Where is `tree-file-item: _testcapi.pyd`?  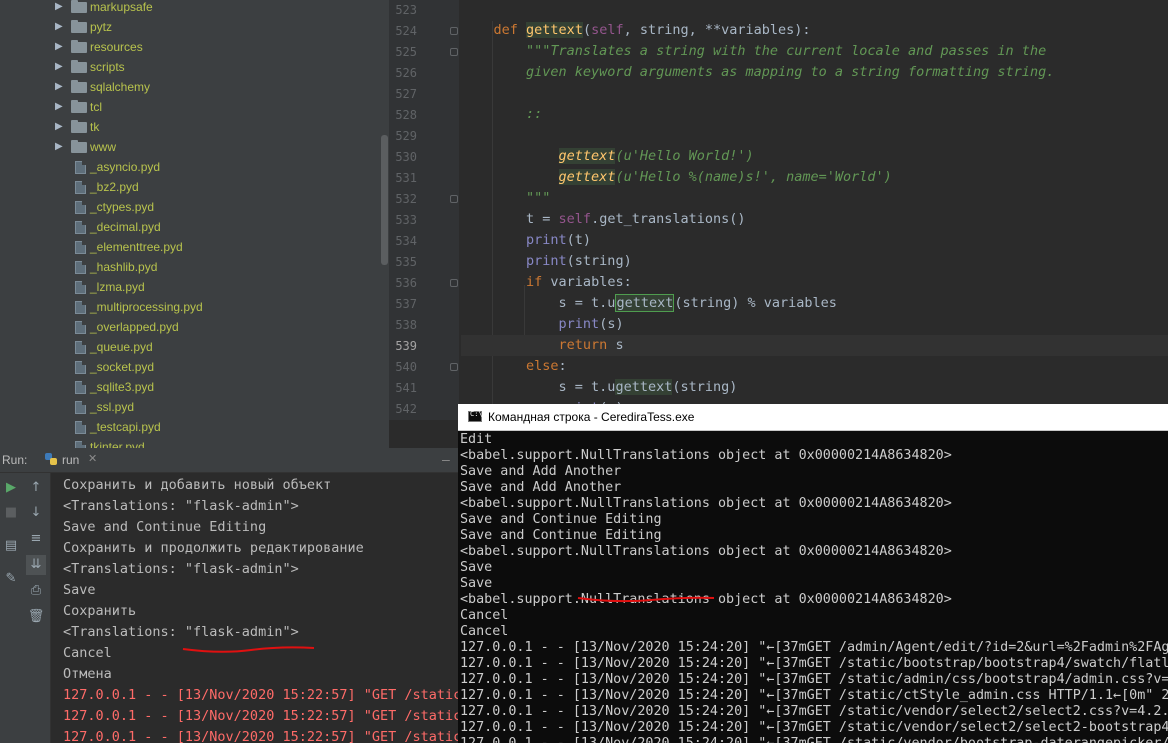 tree-file-item: _testcapi.pyd is located at coordinates (190, 428).